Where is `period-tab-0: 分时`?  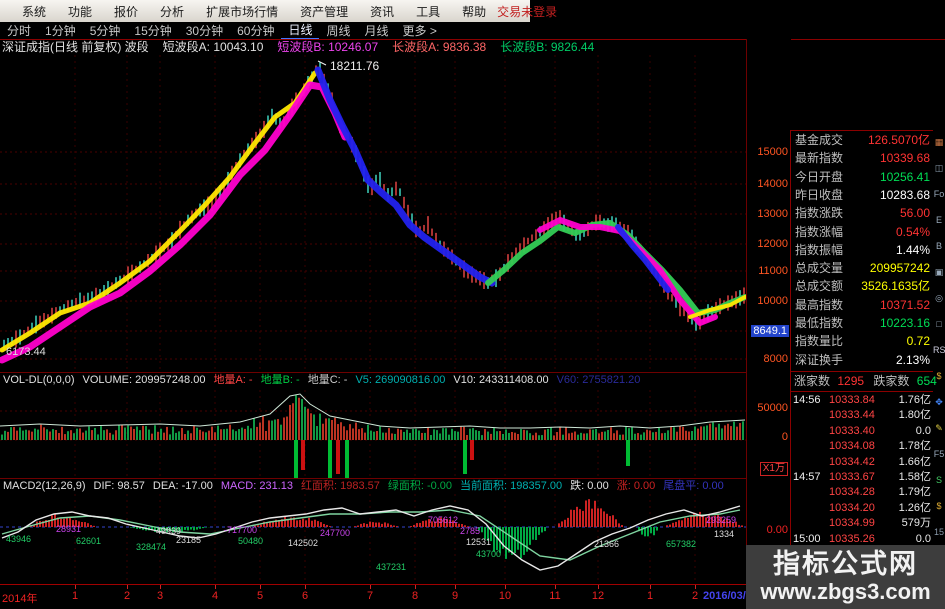
period-tab-0: 分时 is located at coordinates (19, 30).